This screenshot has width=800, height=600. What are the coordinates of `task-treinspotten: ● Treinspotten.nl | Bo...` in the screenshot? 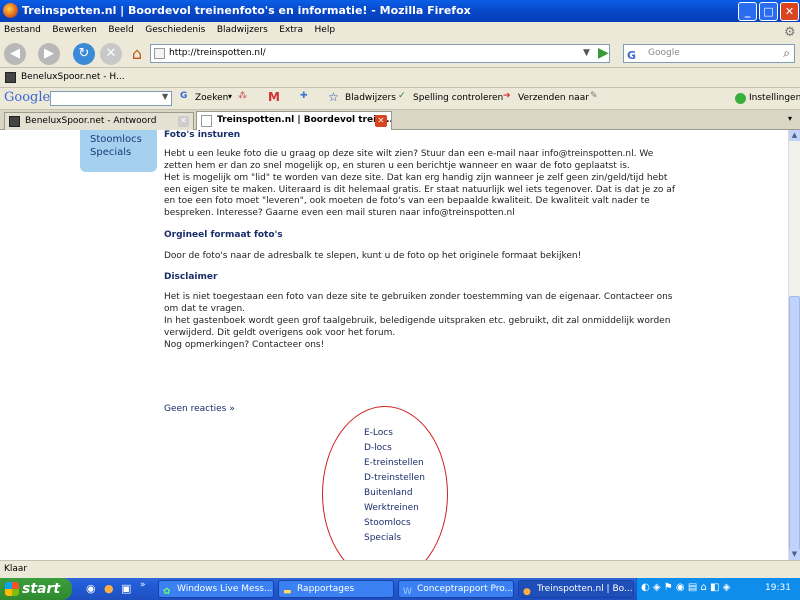 It's located at (576, 589).